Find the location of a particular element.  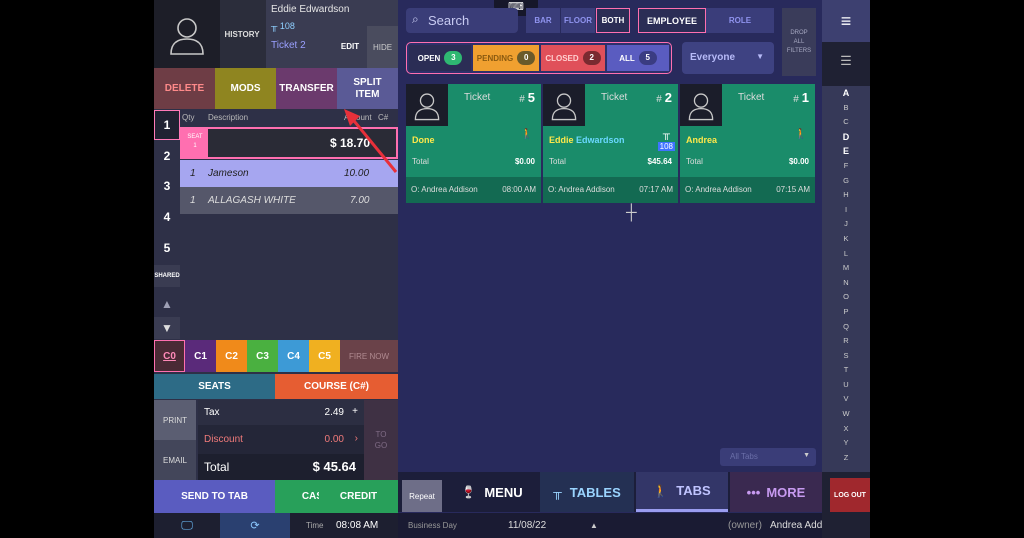

alpha-index-letter: X is located at coordinates (846, 429).